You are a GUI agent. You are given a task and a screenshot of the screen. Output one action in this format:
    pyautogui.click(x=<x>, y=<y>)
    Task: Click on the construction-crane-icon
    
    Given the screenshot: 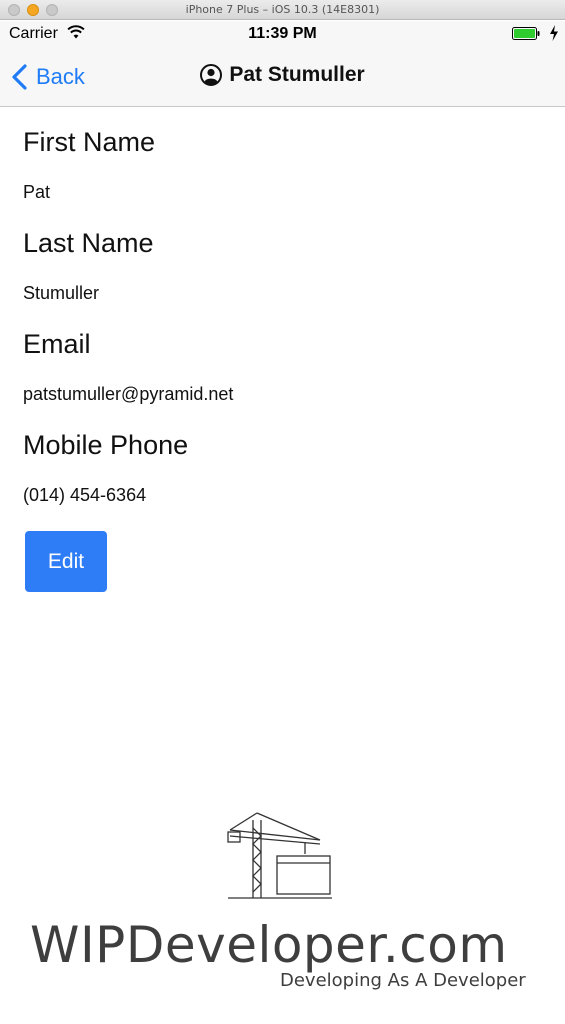 What is the action you would take?
    pyautogui.click(x=279, y=855)
    